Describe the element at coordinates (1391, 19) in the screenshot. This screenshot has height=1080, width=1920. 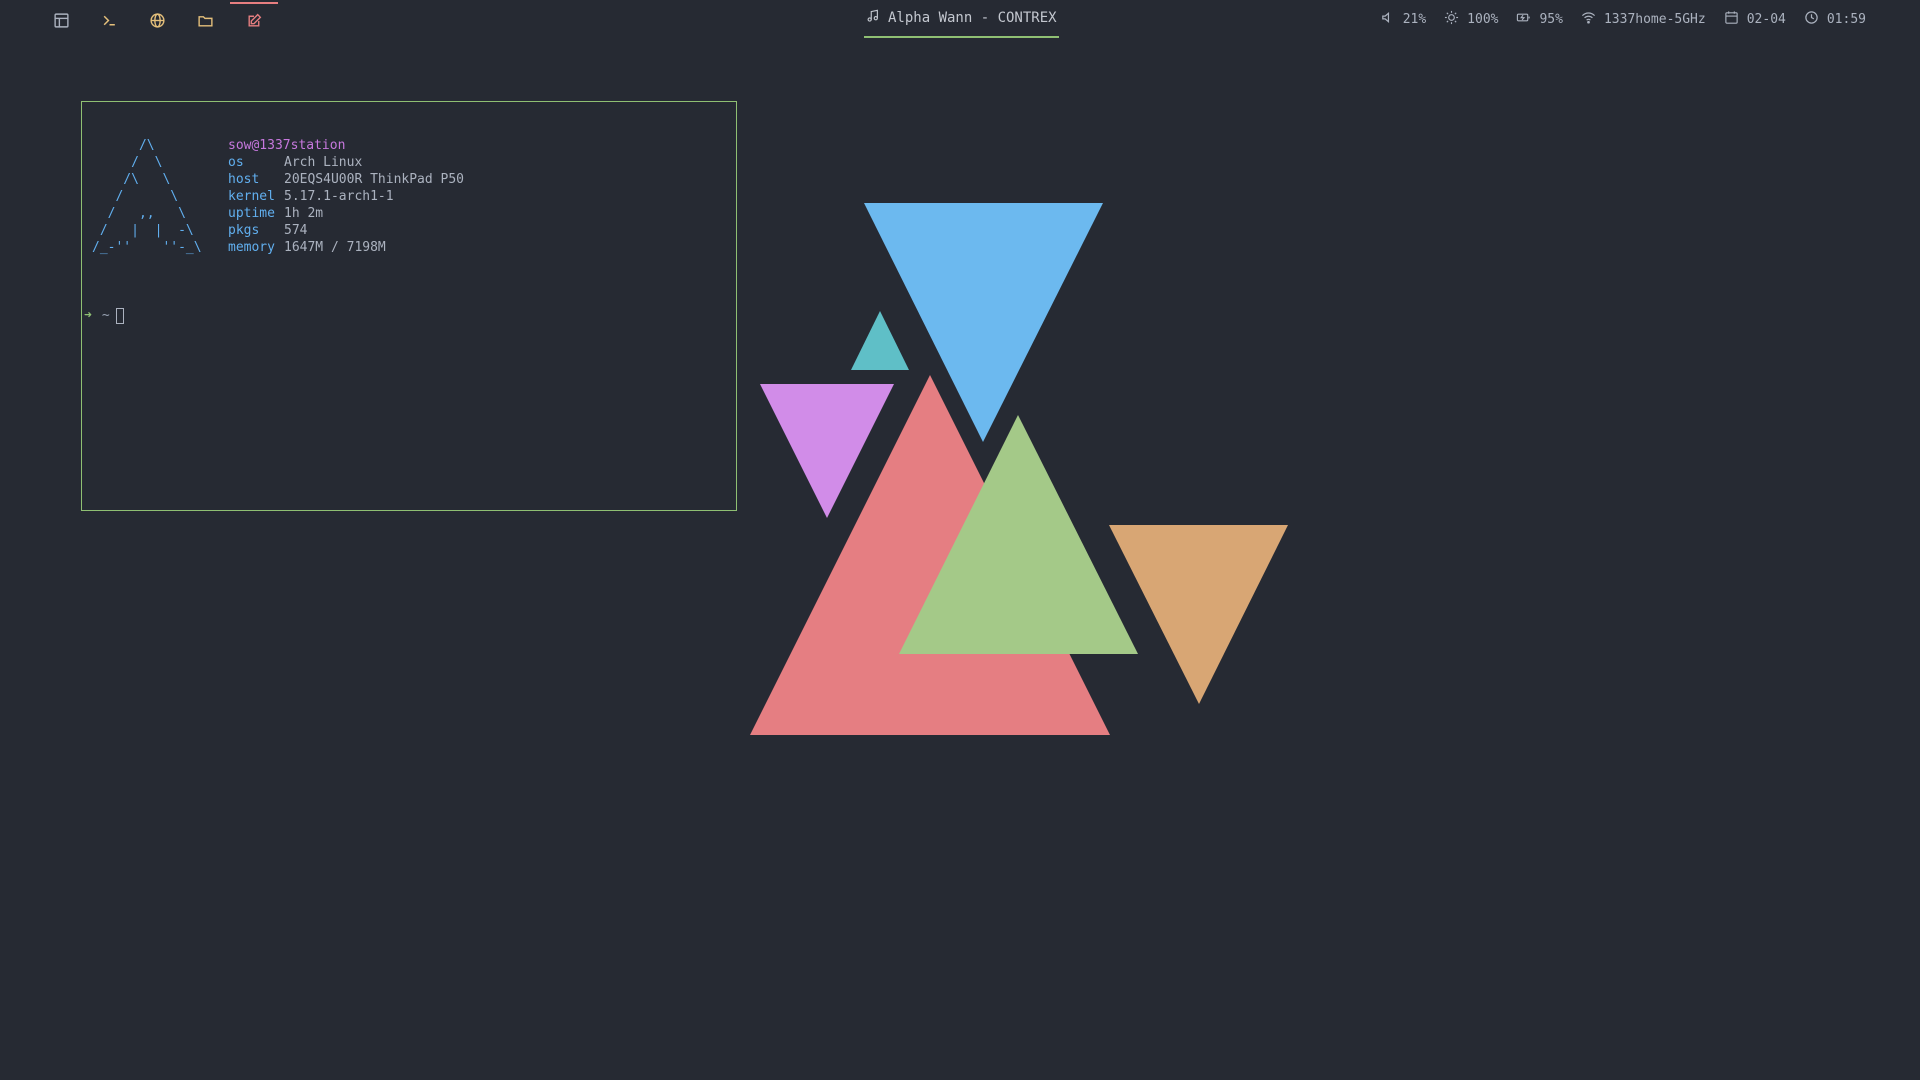
I see `volume-icon` at that location.